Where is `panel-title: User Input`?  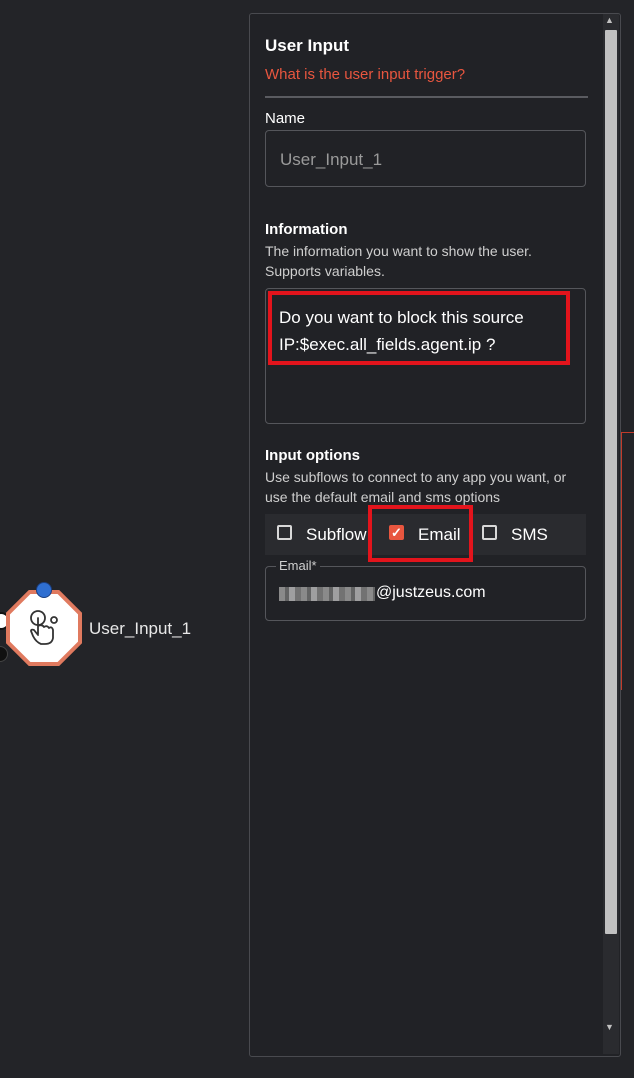
panel-title: User Input is located at coordinates (307, 45).